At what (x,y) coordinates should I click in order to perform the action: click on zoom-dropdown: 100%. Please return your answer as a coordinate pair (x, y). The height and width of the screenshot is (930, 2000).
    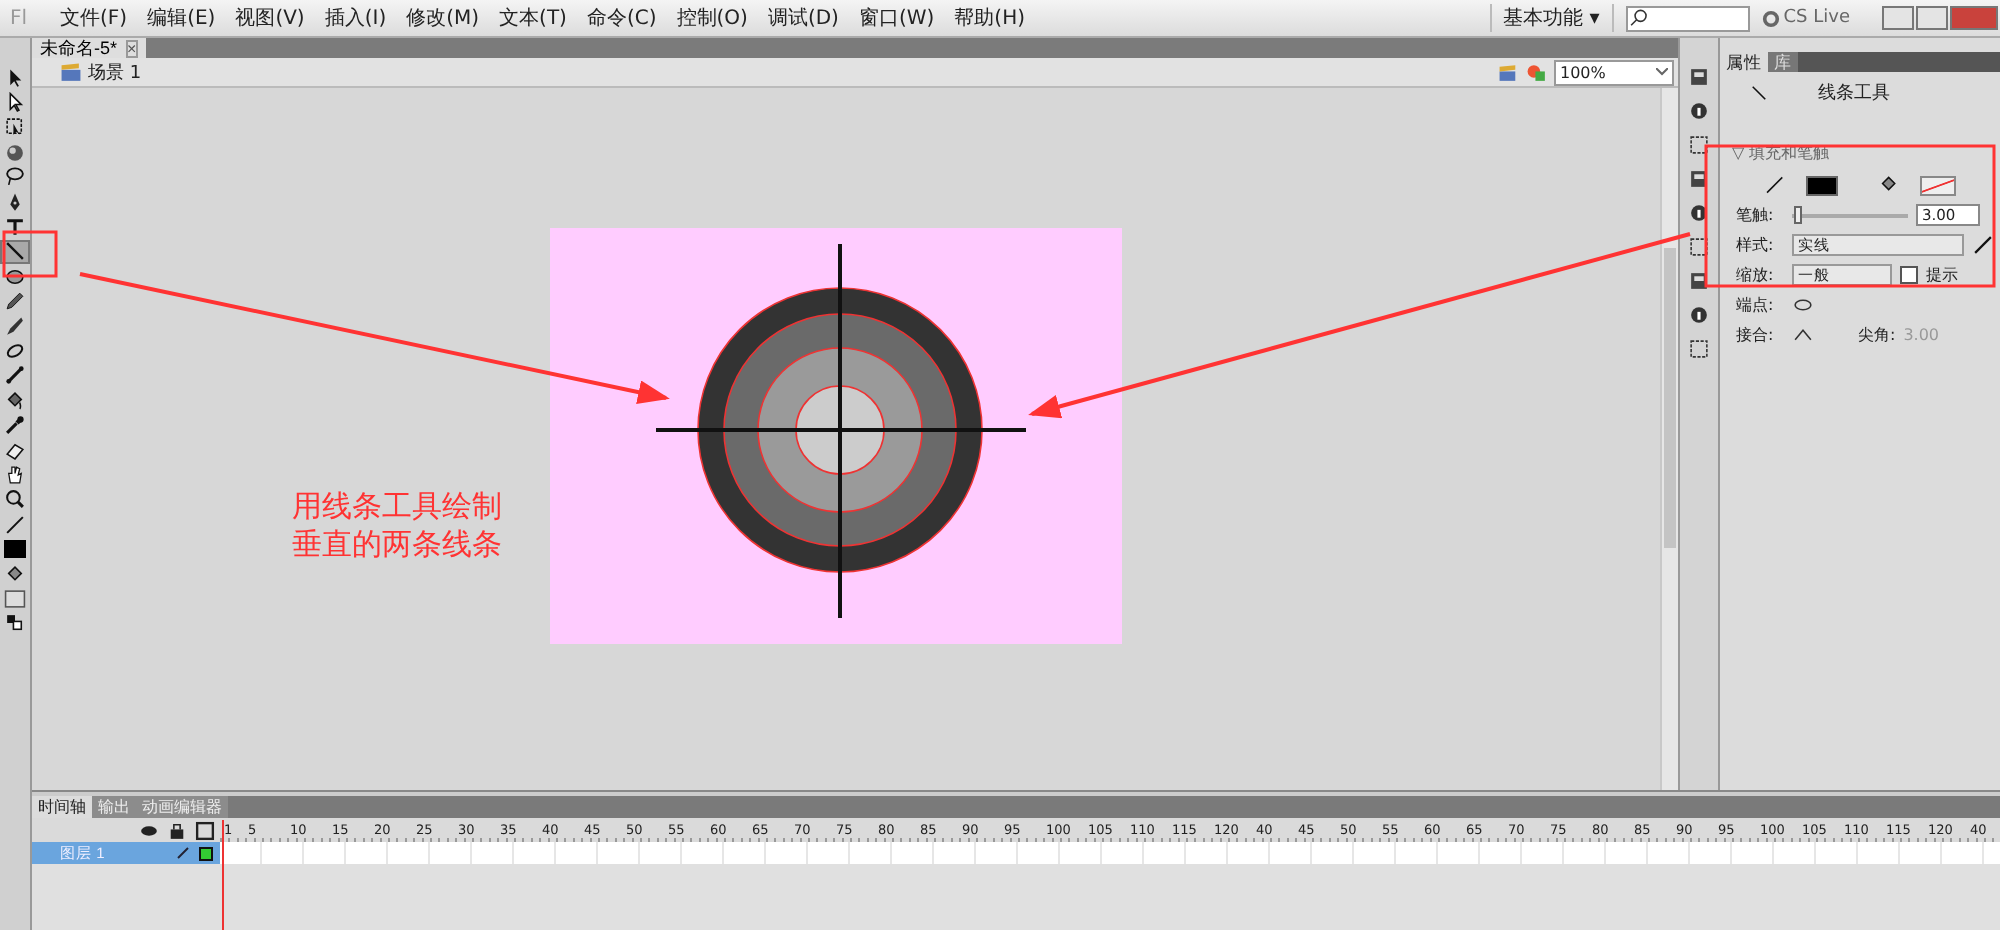
    Looking at the image, I should click on (1614, 72).